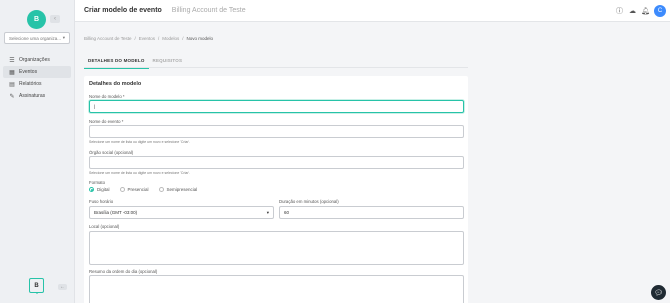 This screenshot has width=670, height=303. What do you see at coordinates (32, 96) in the screenshot?
I see `sidebar-item-label: Assinaturas` at bounding box center [32, 96].